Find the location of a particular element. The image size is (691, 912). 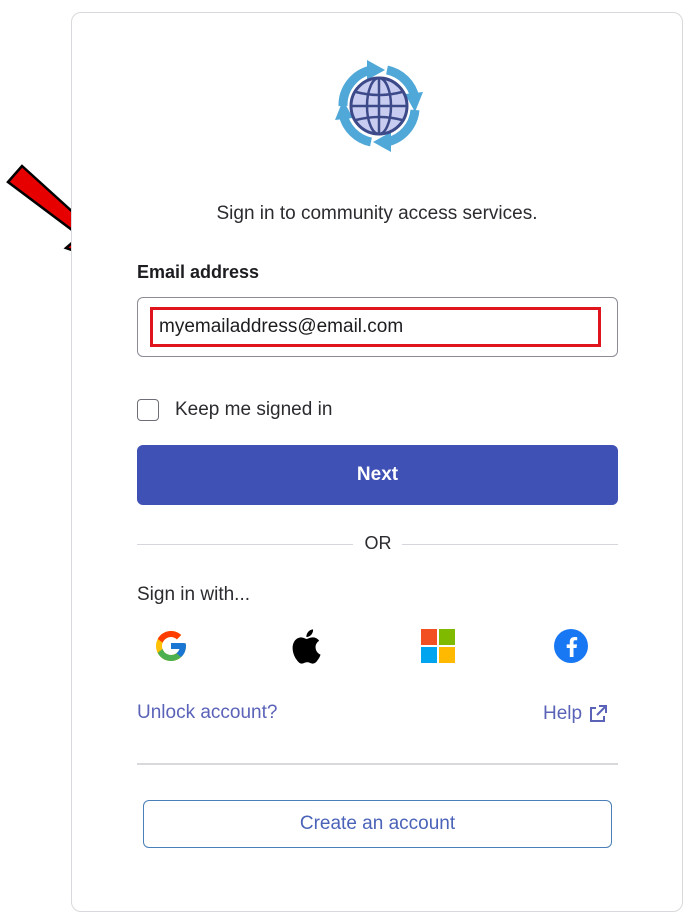

email-field is located at coordinates (375, 327).